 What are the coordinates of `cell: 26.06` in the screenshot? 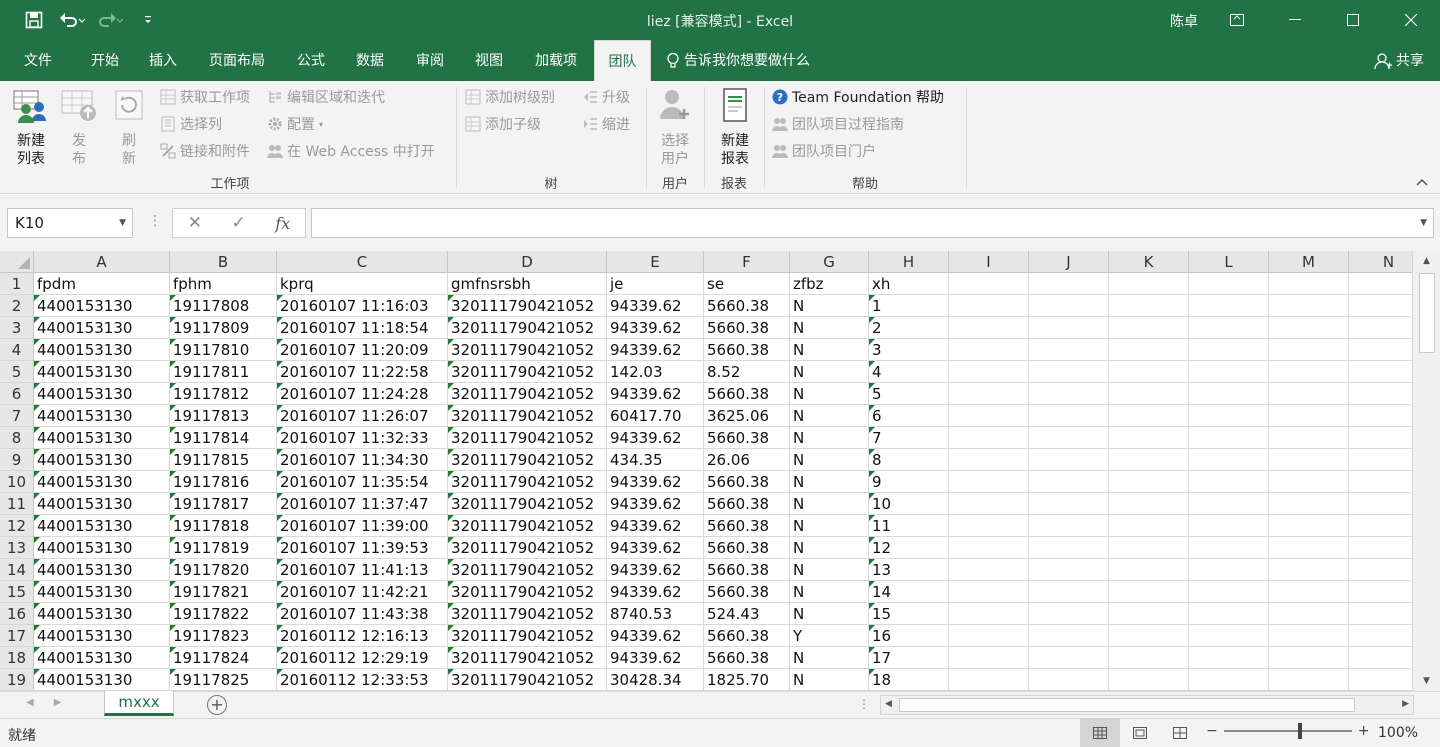 It's located at (747, 460).